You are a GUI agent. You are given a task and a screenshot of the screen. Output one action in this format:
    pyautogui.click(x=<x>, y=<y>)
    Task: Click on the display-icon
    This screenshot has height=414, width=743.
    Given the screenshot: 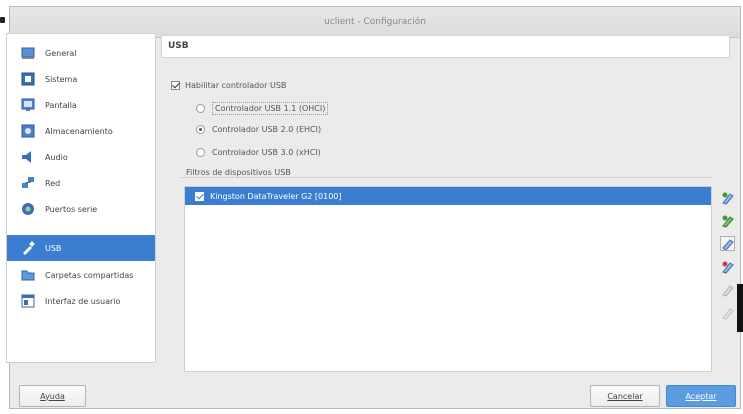 What is the action you would take?
    pyautogui.click(x=28, y=105)
    